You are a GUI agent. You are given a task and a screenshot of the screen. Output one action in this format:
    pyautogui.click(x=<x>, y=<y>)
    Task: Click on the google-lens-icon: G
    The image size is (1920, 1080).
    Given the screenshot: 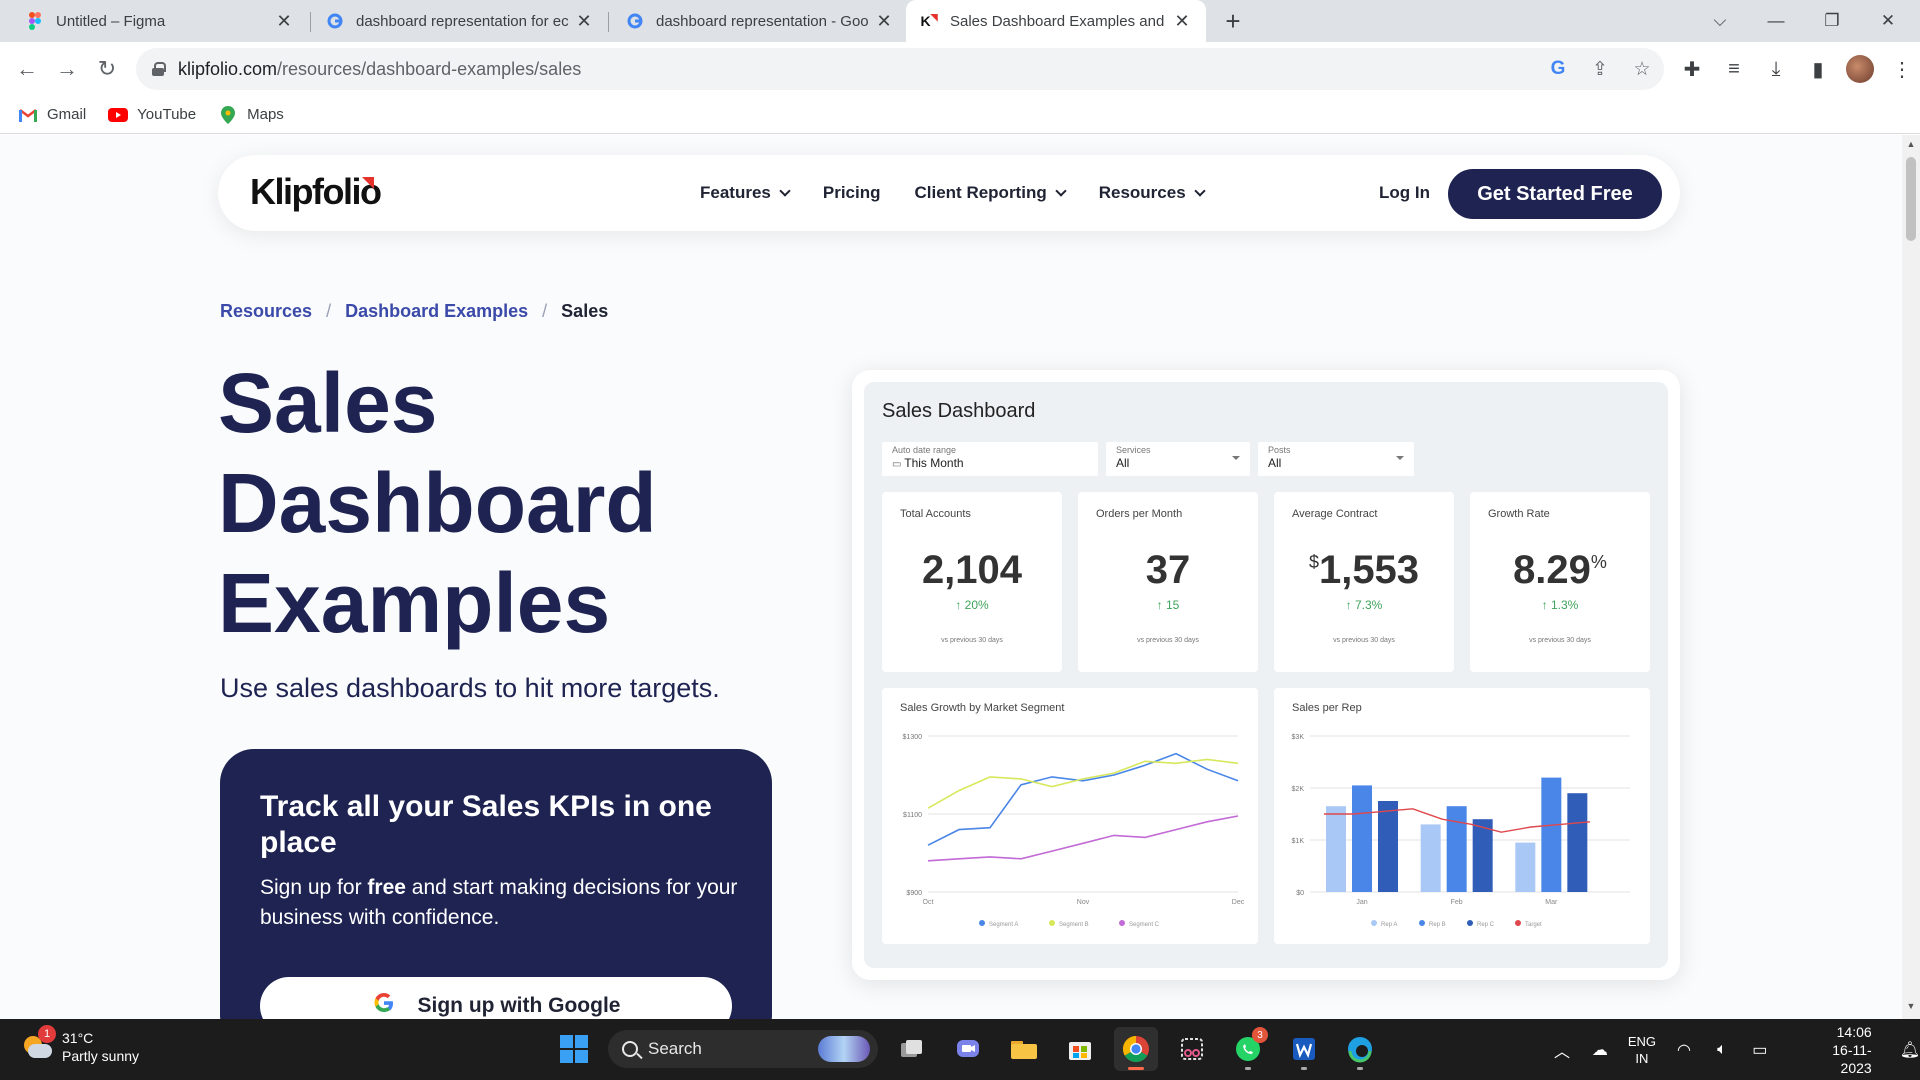 What is the action you would take?
    pyautogui.click(x=1558, y=69)
    